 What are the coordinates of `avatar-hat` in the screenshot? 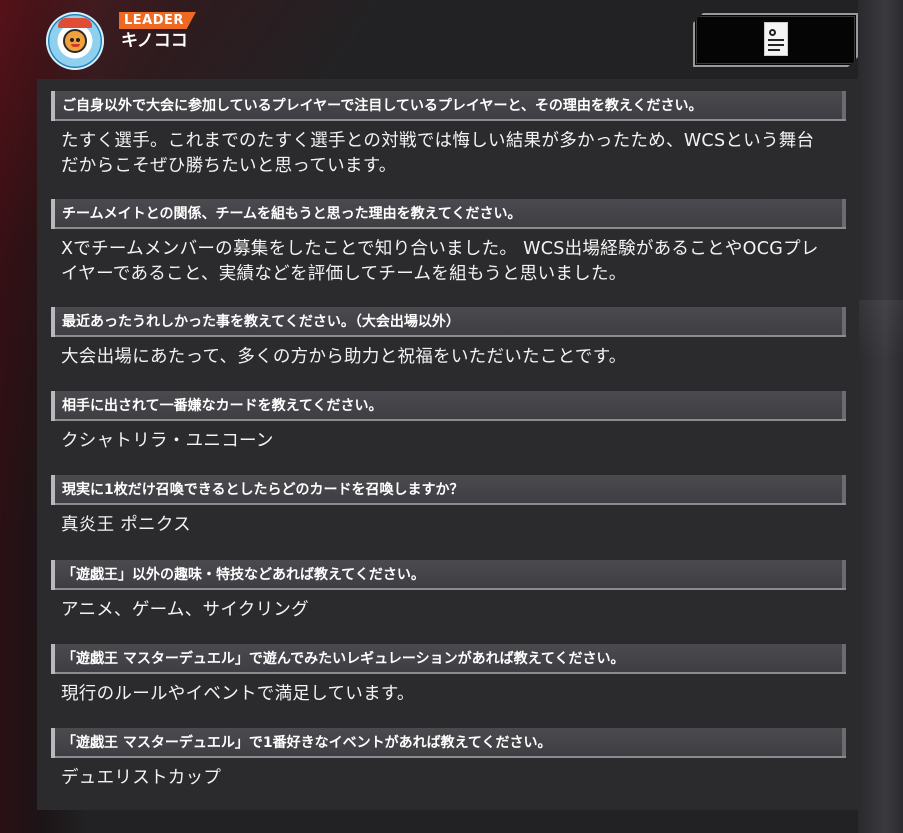 It's located at (75, 23).